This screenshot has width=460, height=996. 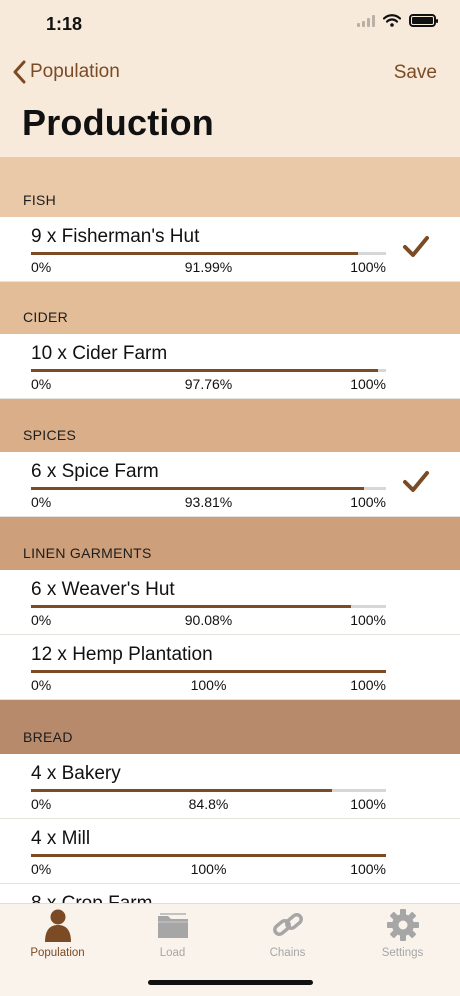 I want to click on section-header: LINEN GARMENTS, so click(x=230, y=543).